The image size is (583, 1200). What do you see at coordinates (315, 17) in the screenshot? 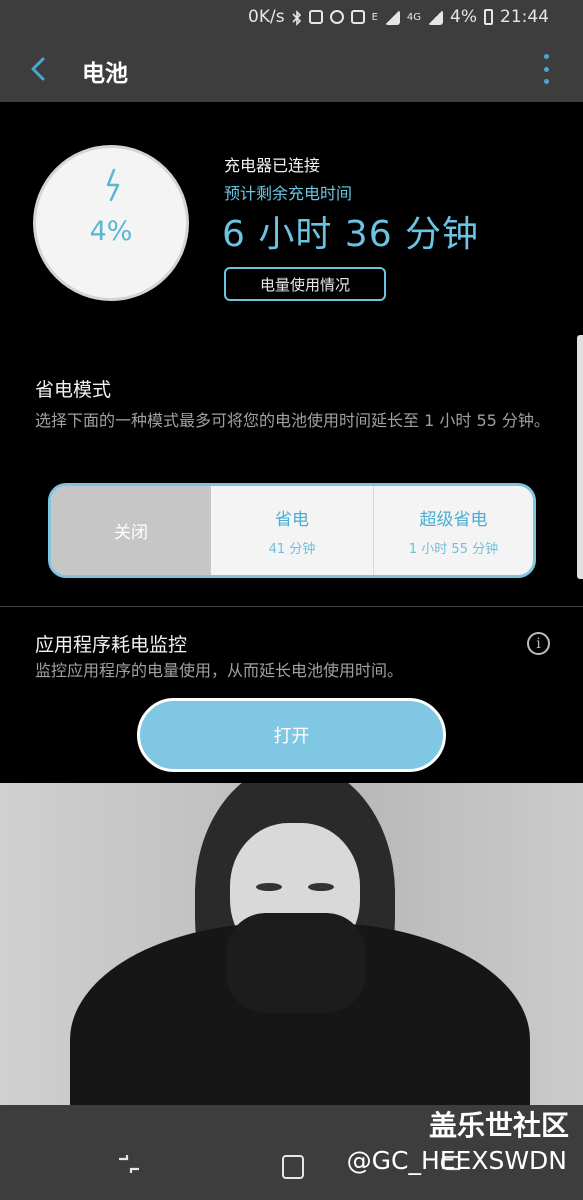
I see `nfc-icon` at bounding box center [315, 17].